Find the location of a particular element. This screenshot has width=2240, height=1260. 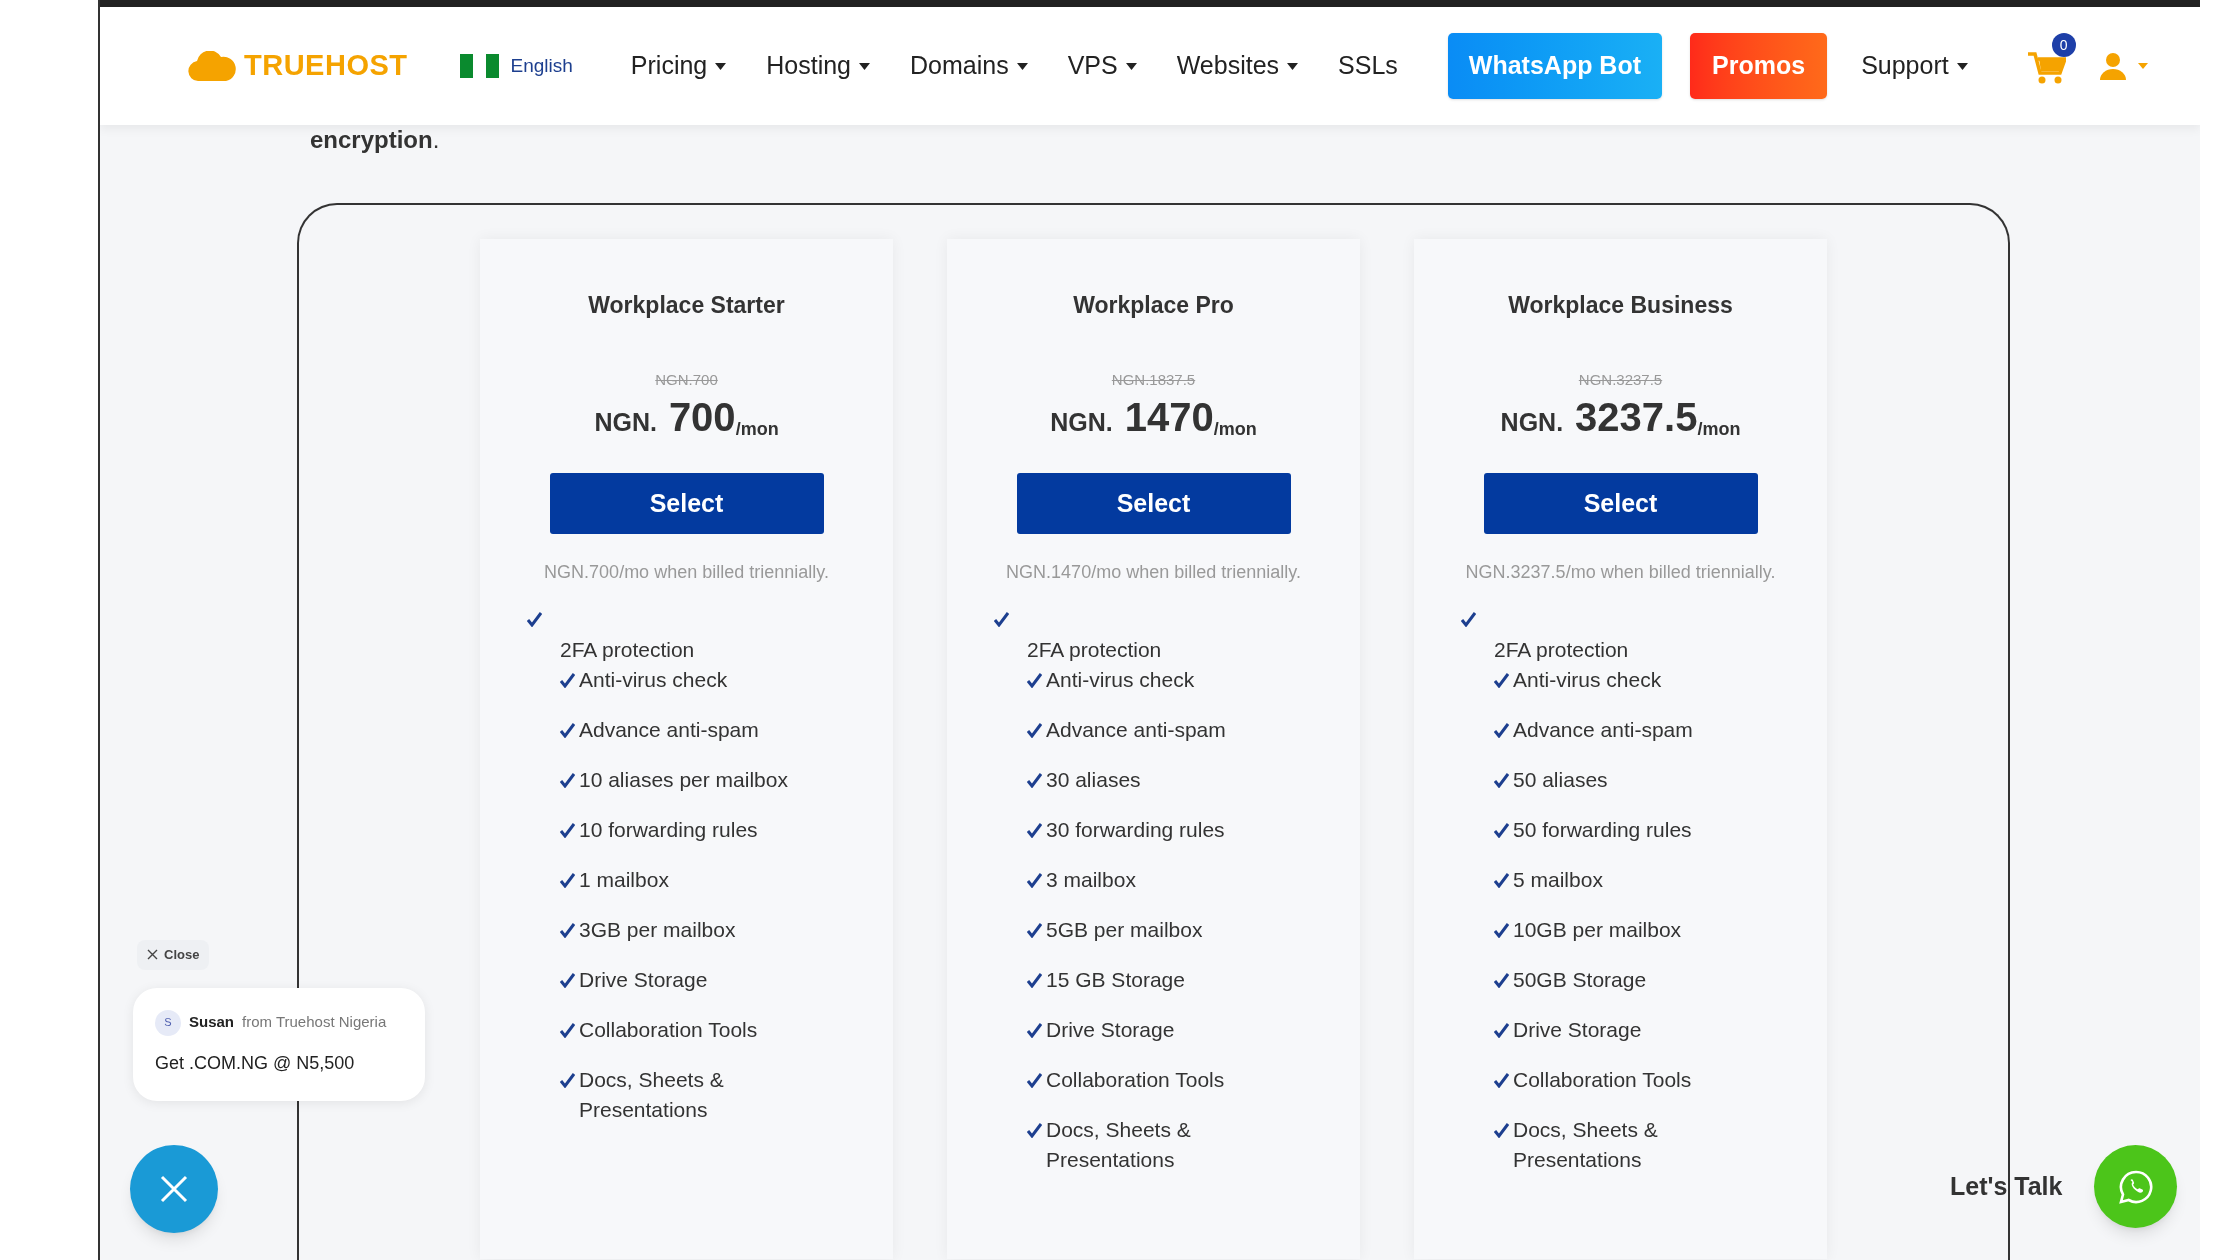

nav-link: SSLs is located at coordinates (1368, 66).